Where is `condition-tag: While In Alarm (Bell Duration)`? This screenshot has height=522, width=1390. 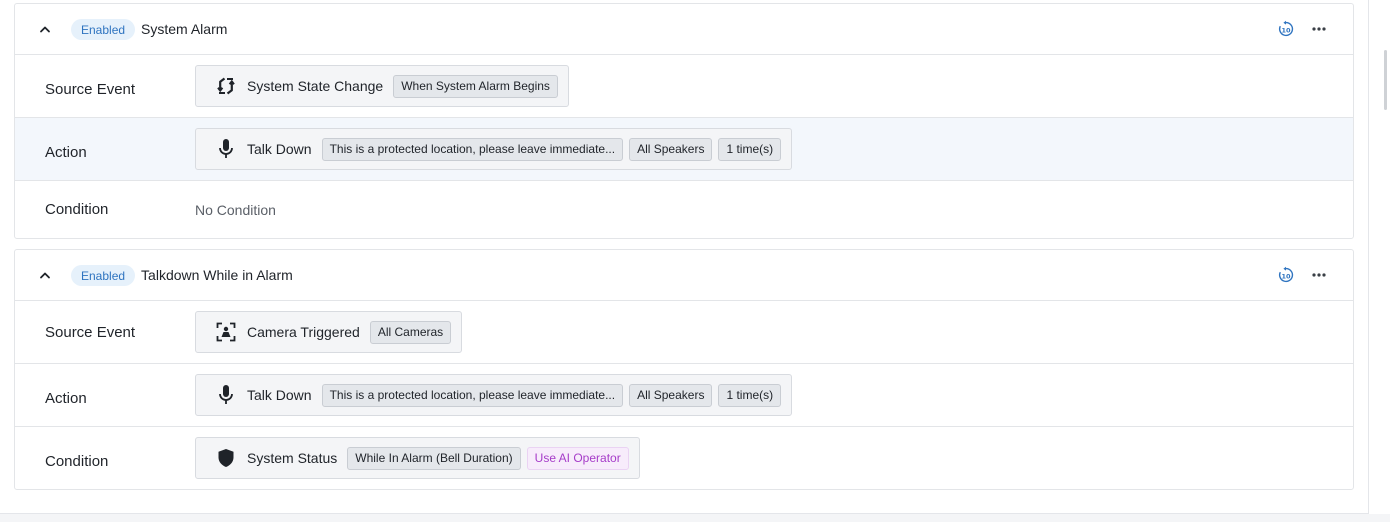
condition-tag: While In Alarm (Bell Duration) is located at coordinates (434, 458).